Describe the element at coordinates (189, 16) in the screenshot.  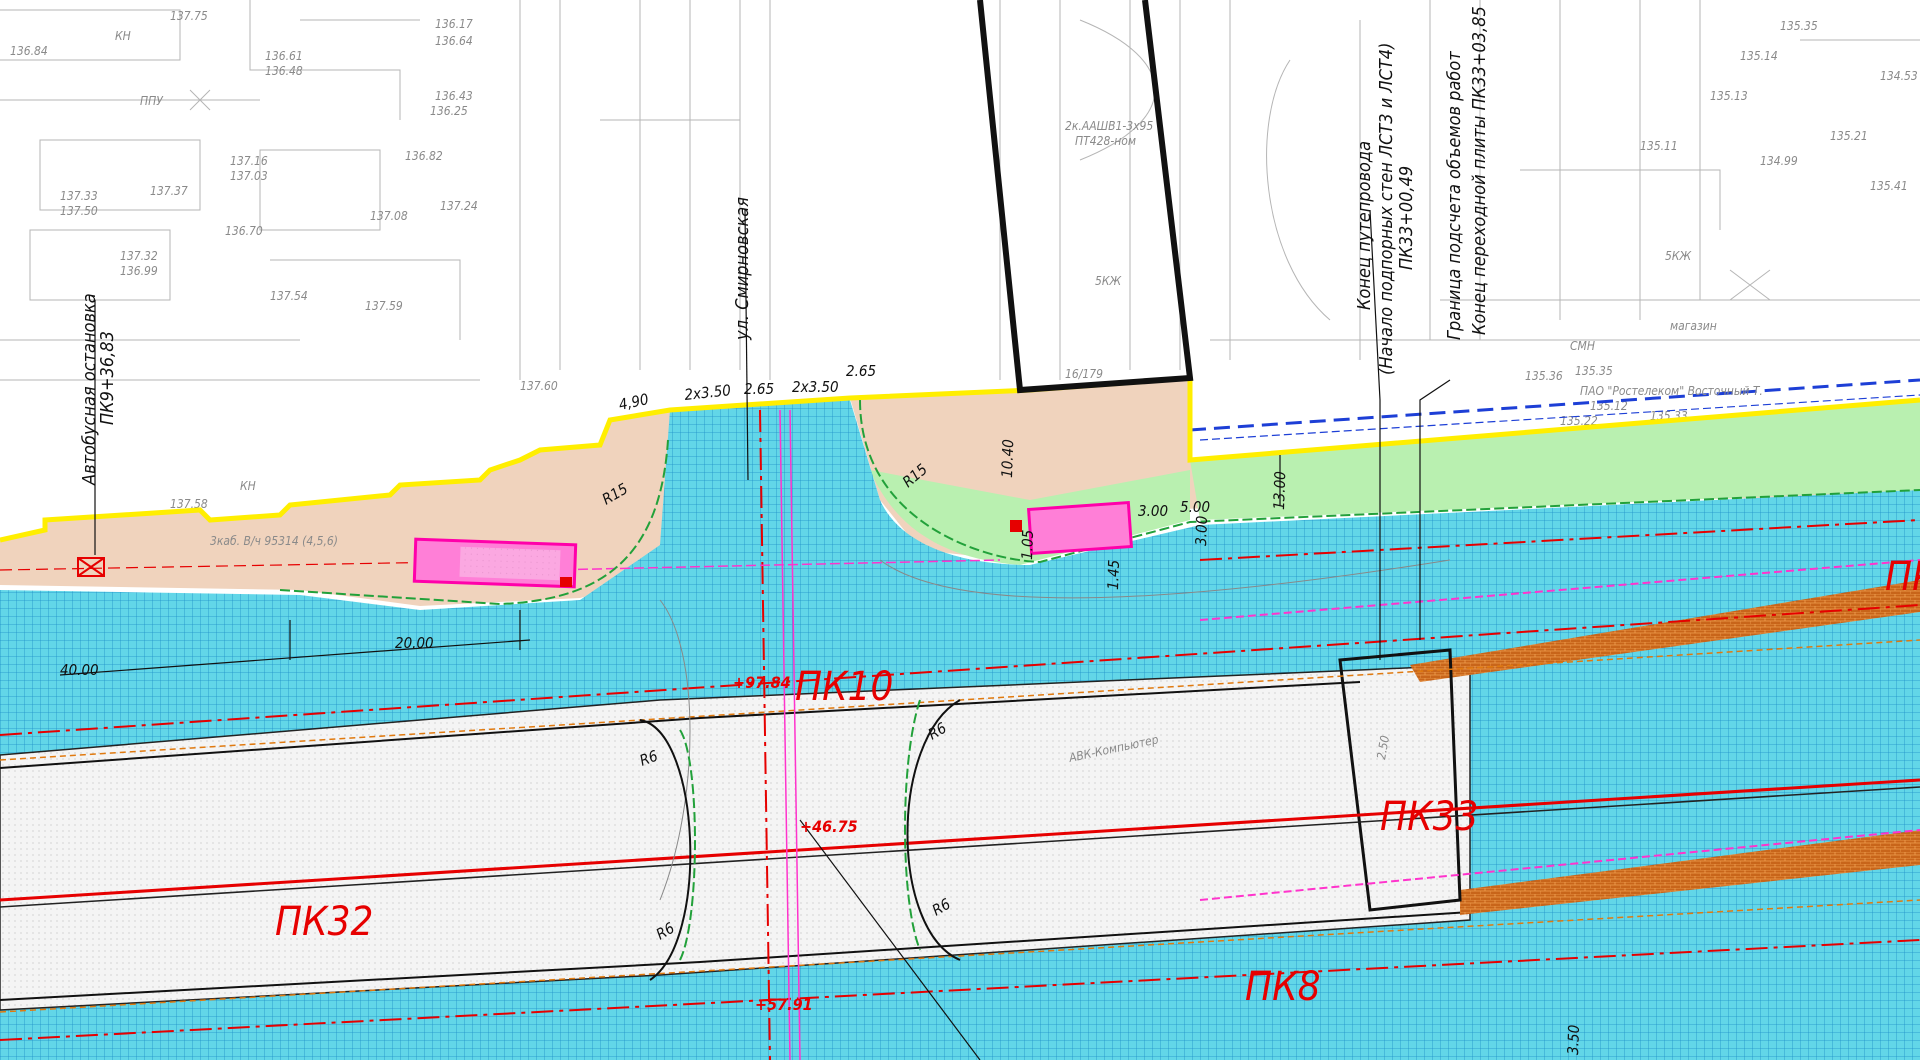
I see `survey-elevation: 137.75` at that location.